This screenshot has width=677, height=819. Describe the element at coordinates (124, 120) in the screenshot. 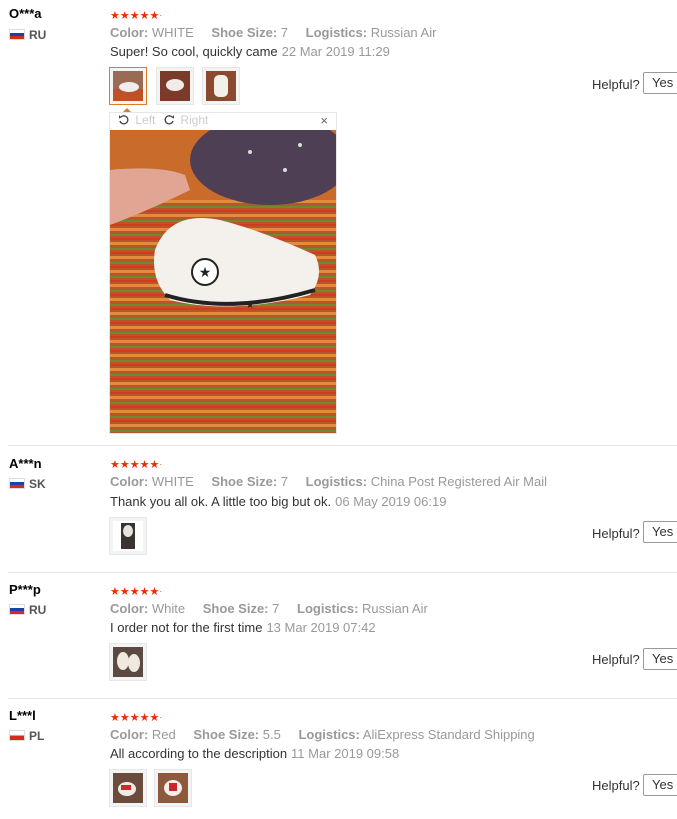

I see `rotate-left-icon` at that location.